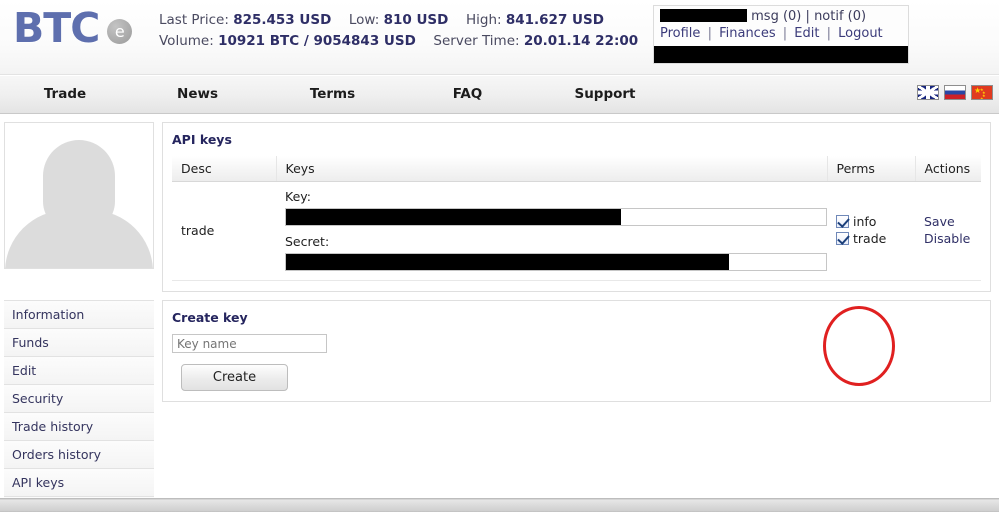 This screenshot has height=512, width=999. What do you see at coordinates (224, 231) in the screenshot?
I see `row-desc: trade` at bounding box center [224, 231].